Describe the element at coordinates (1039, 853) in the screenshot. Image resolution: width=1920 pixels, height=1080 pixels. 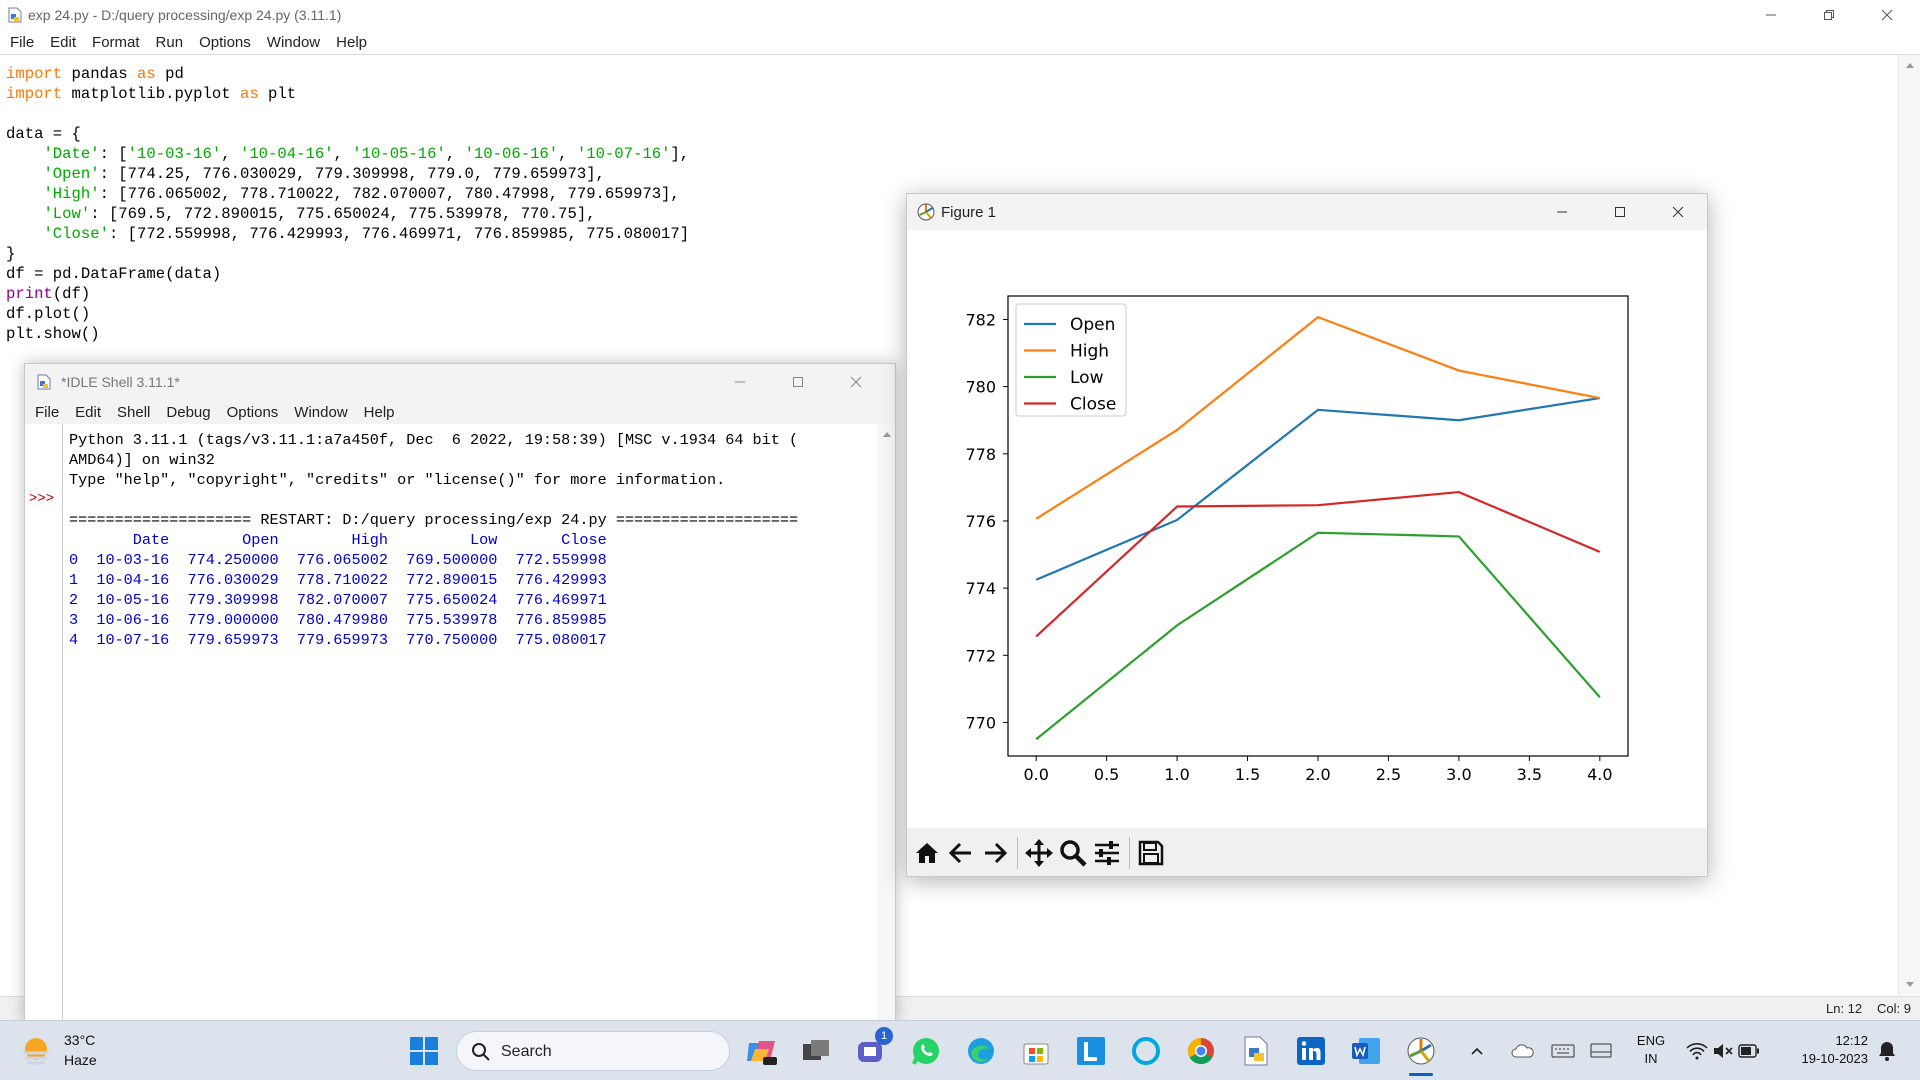
I see `pan-button` at that location.